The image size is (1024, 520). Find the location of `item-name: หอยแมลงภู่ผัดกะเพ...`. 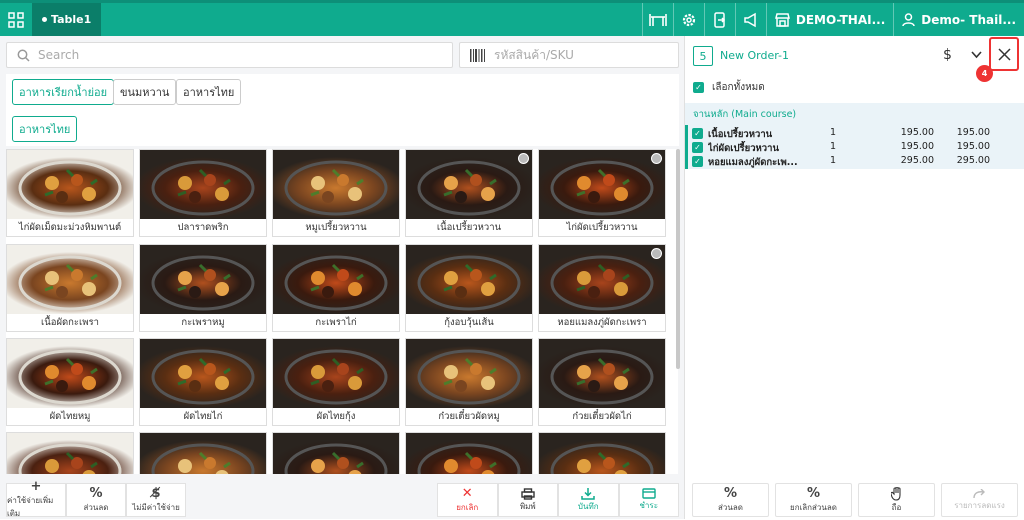

item-name: หอยแมลงภู่ผัดกะเพ... is located at coordinates (753, 162).